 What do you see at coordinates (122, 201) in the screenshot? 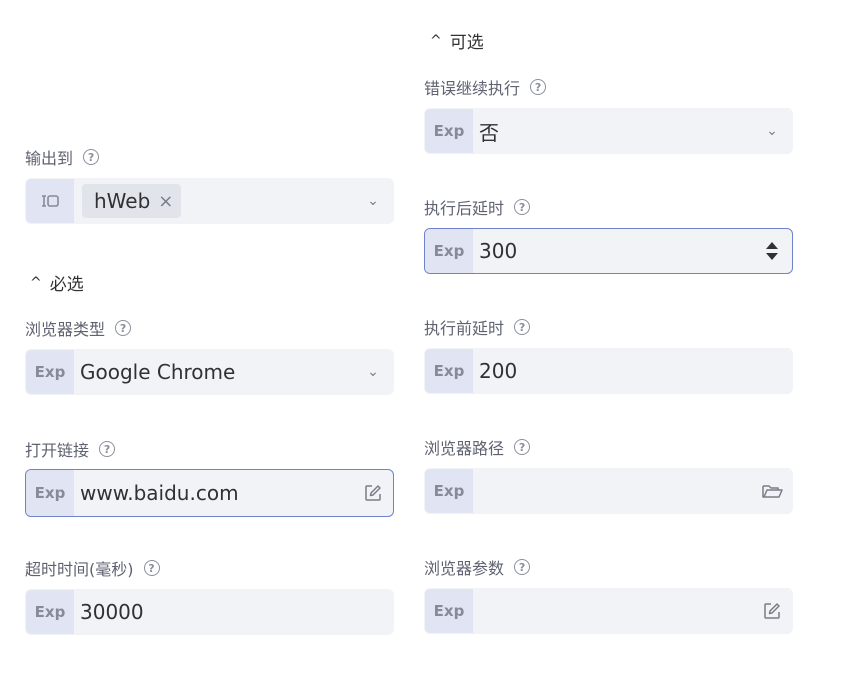
I see `output-tag-text: hWeb` at bounding box center [122, 201].